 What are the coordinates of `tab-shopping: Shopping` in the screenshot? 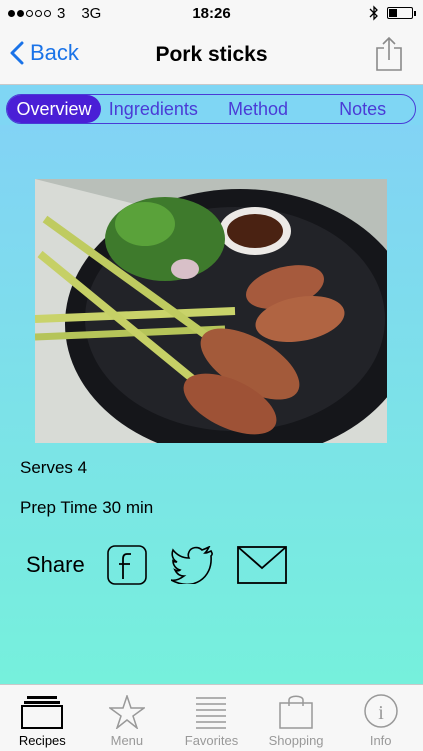 It's located at (296, 718).